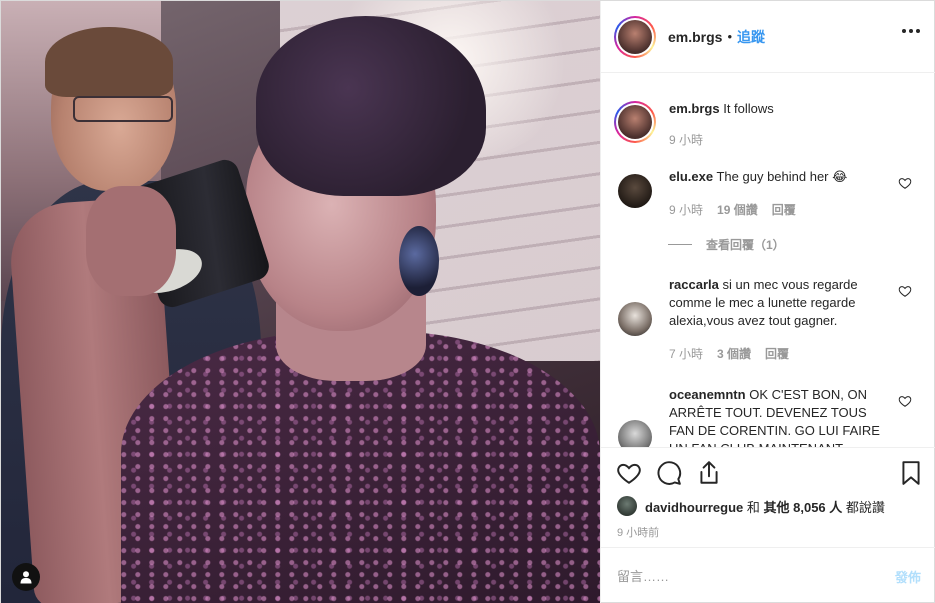 This screenshot has height=603, width=935. Describe the element at coordinates (707, 394) in the screenshot. I see `comment-username: oceanemntn` at that location.